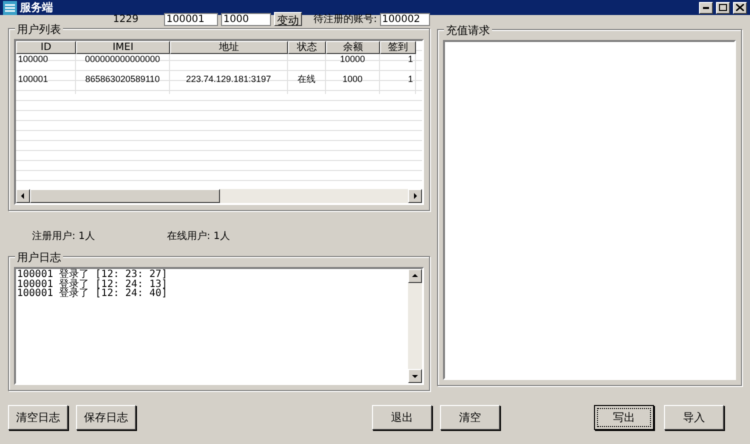  What do you see at coordinates (307, 79) in the screenshot?
I see `table-cell: 在线` at bounding box center [307, 79].